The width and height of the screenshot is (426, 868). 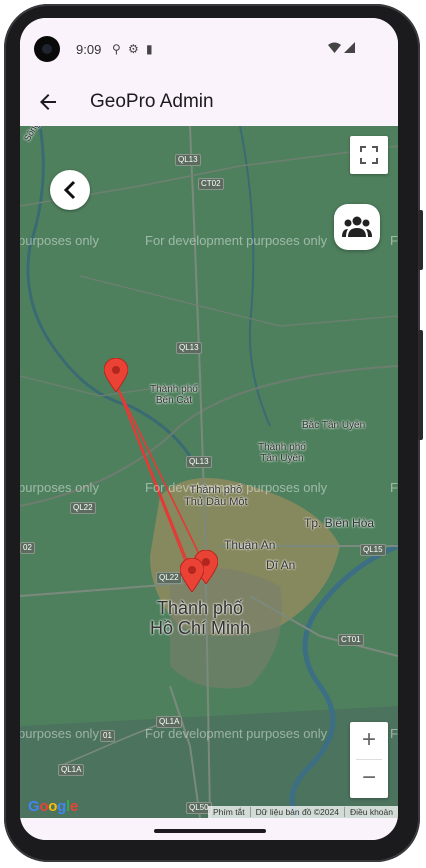 I want to click on map-data-text: Dữ liệu bản đồ ©2024, so click(x=296, y=812).